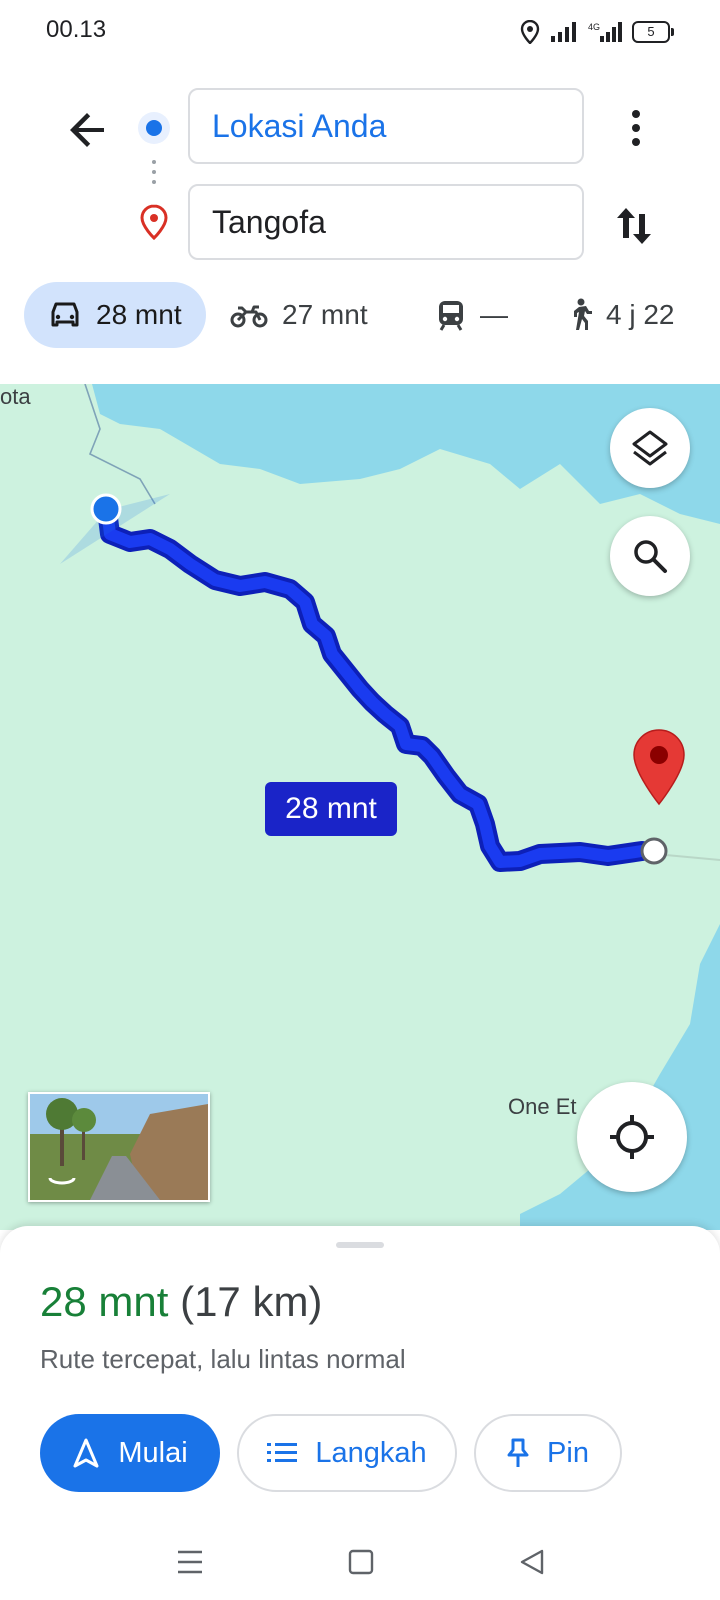 The width and height of the screenshot is (720, 1600). What do you see at coordinates (451, 316) in the screenshot?
I see `train-icon` at bounding box center [451, 316].